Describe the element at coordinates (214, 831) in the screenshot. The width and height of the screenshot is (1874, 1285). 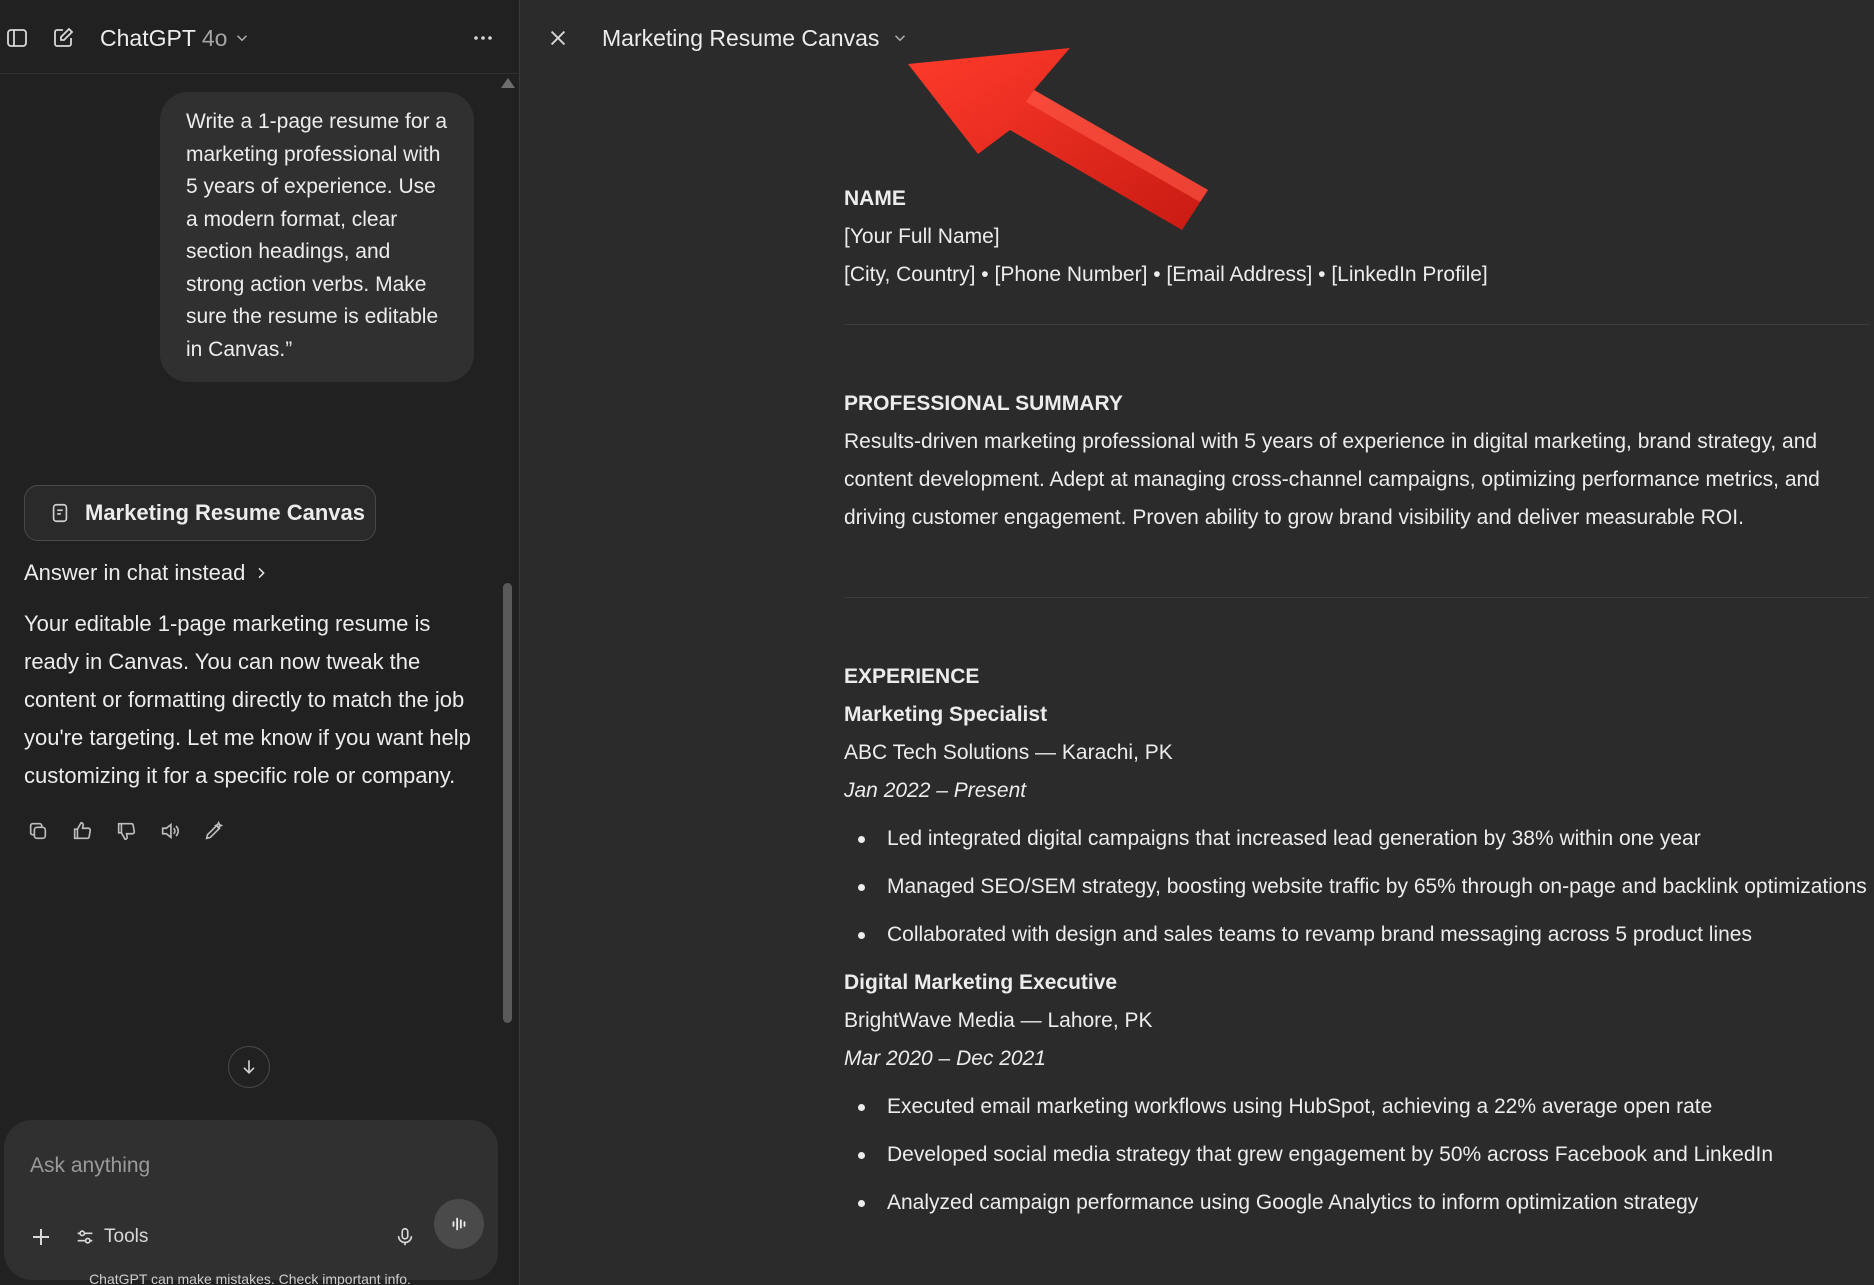
I see `edit-icon` at that location.